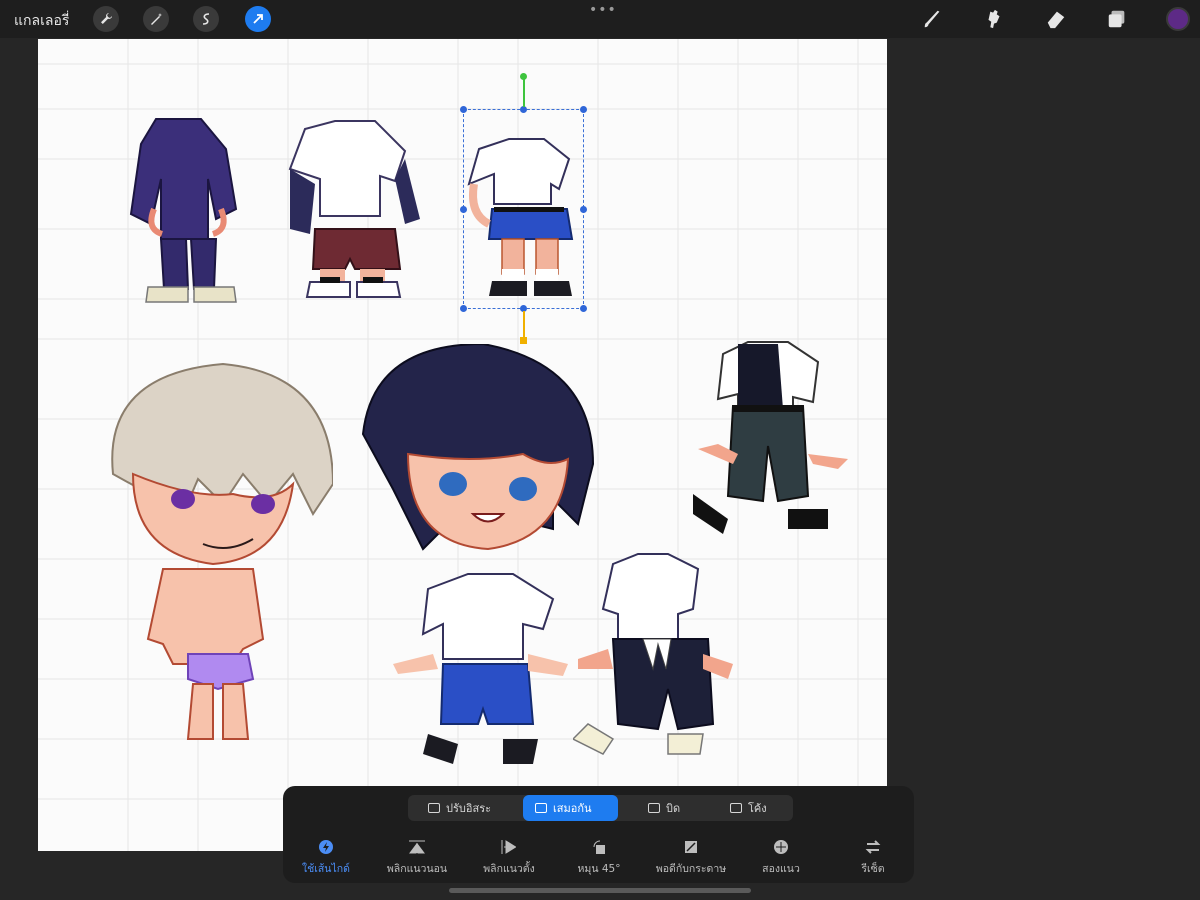  I want to click on flip-horizontal-icon, so click(417, 847).